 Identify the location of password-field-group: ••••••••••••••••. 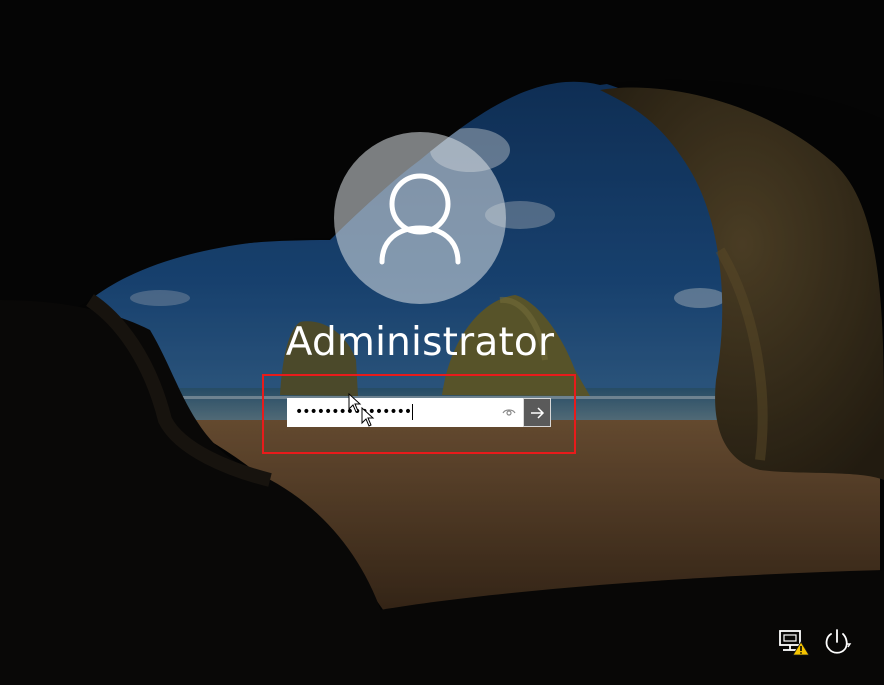
(419, 412).